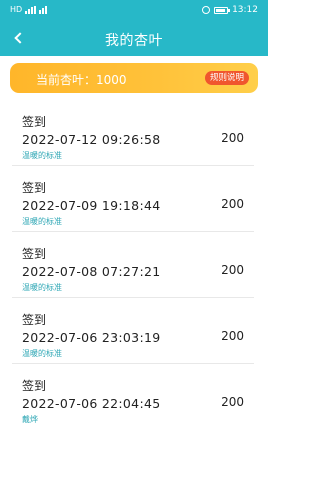 The image size is (320, 480). What do you see at coordinates (206, 10) in the screenshot?
I see `alarm-icon` at bounding box center [206, 10].